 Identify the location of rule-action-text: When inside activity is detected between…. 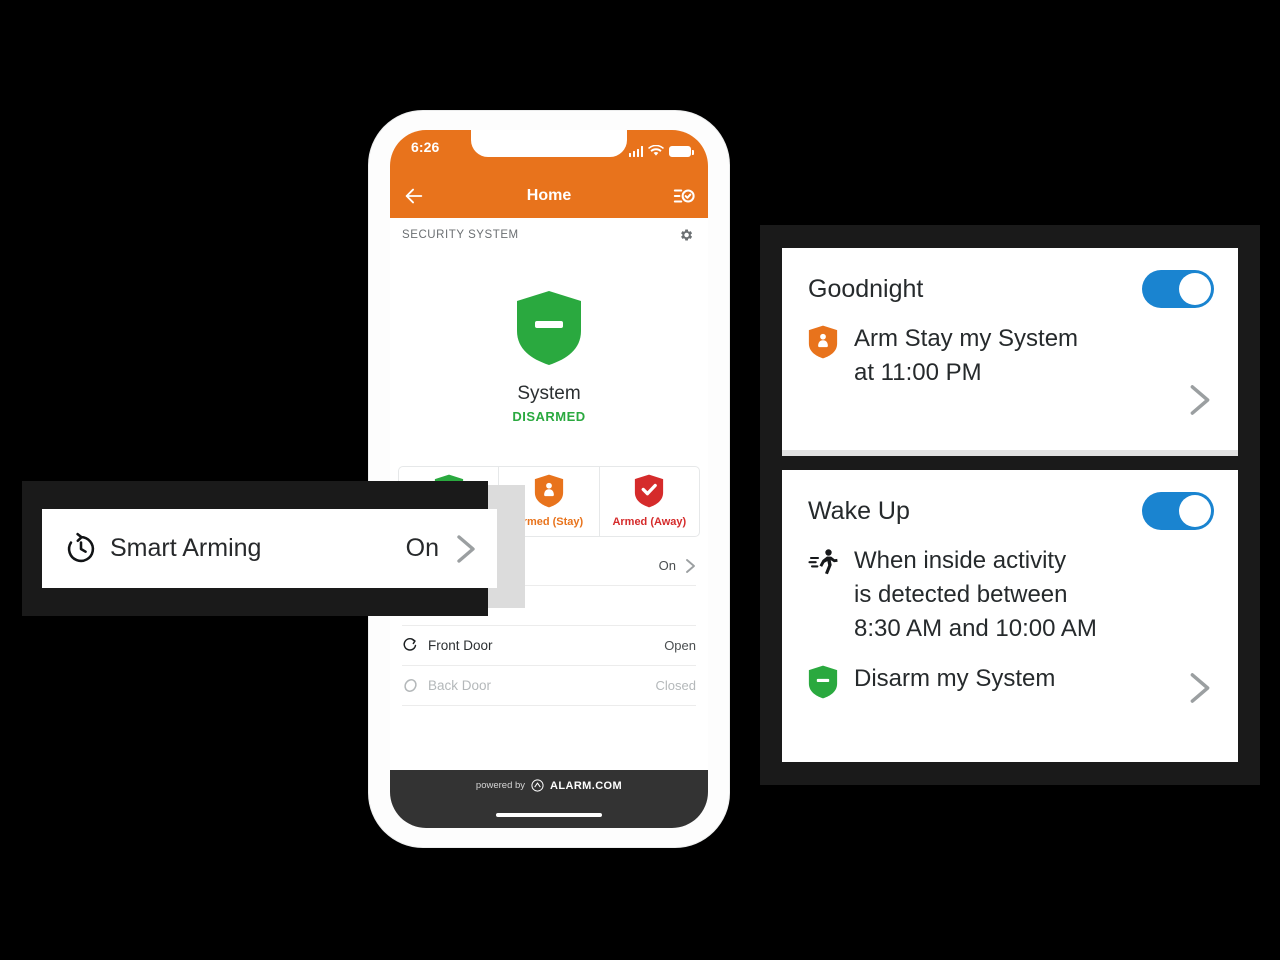
(975, 594).